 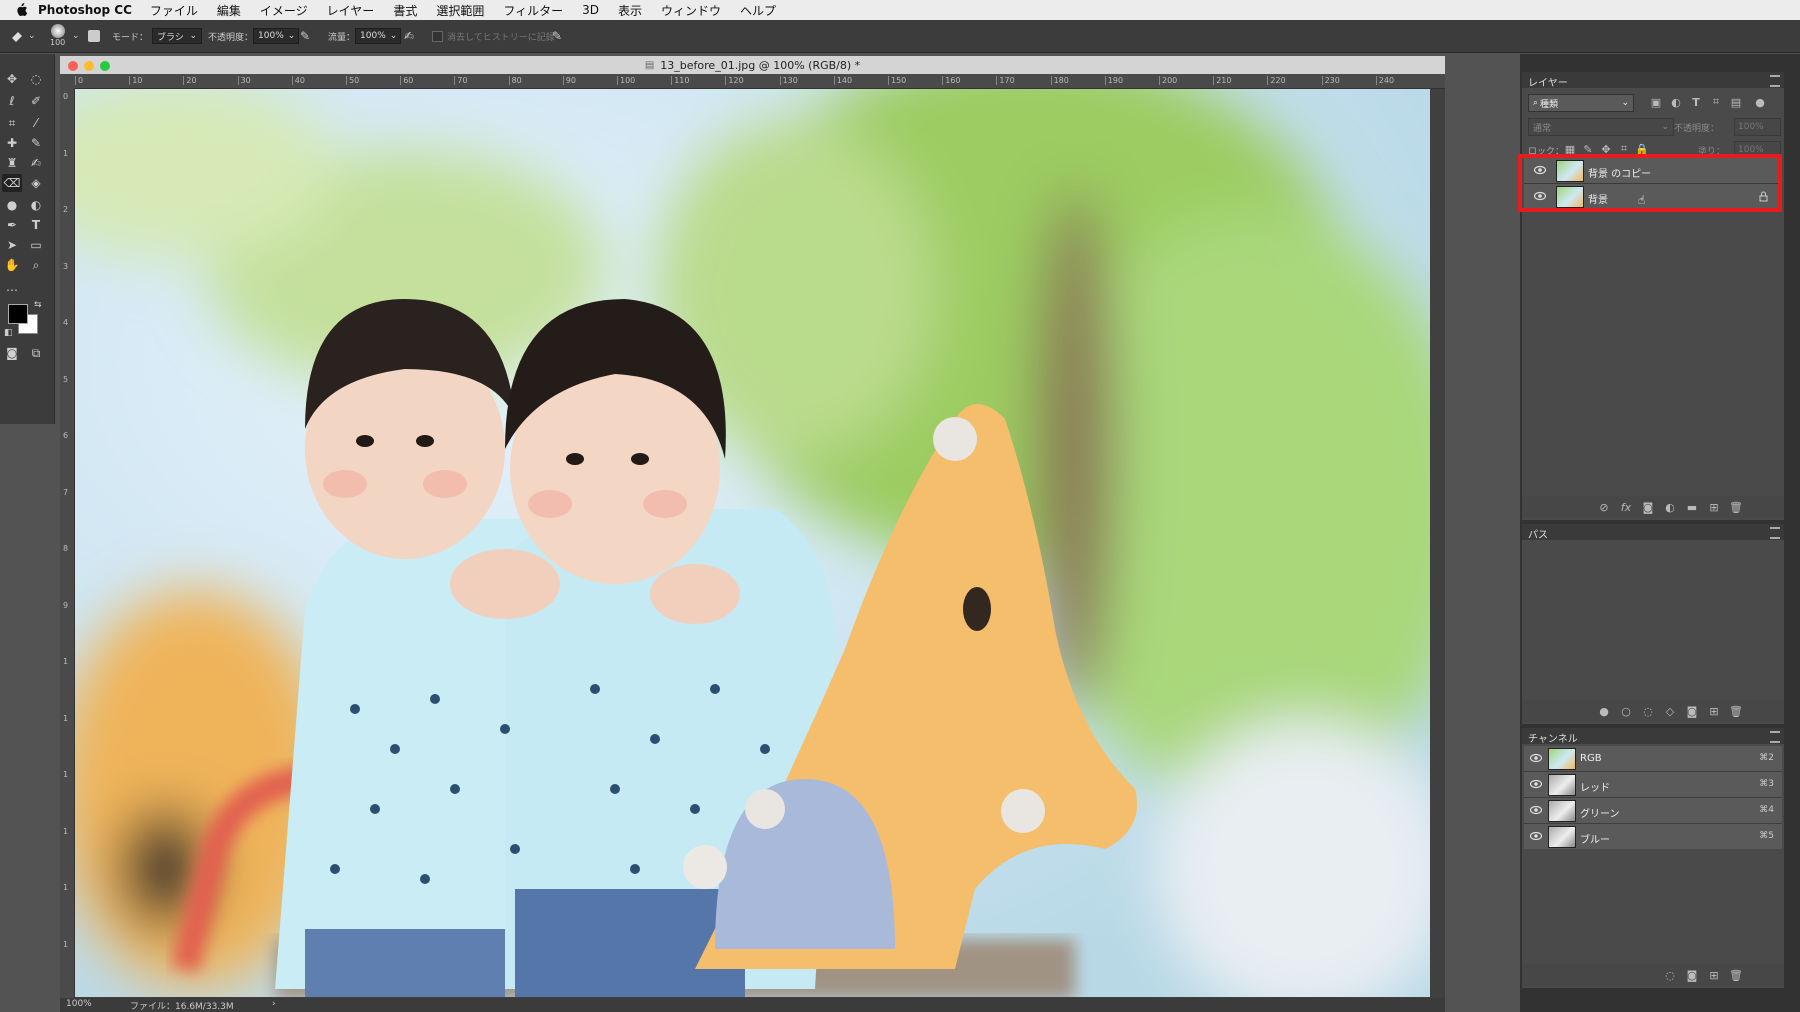 I want to click on default-colors-icon: ◧, so click(x=8, y=333).